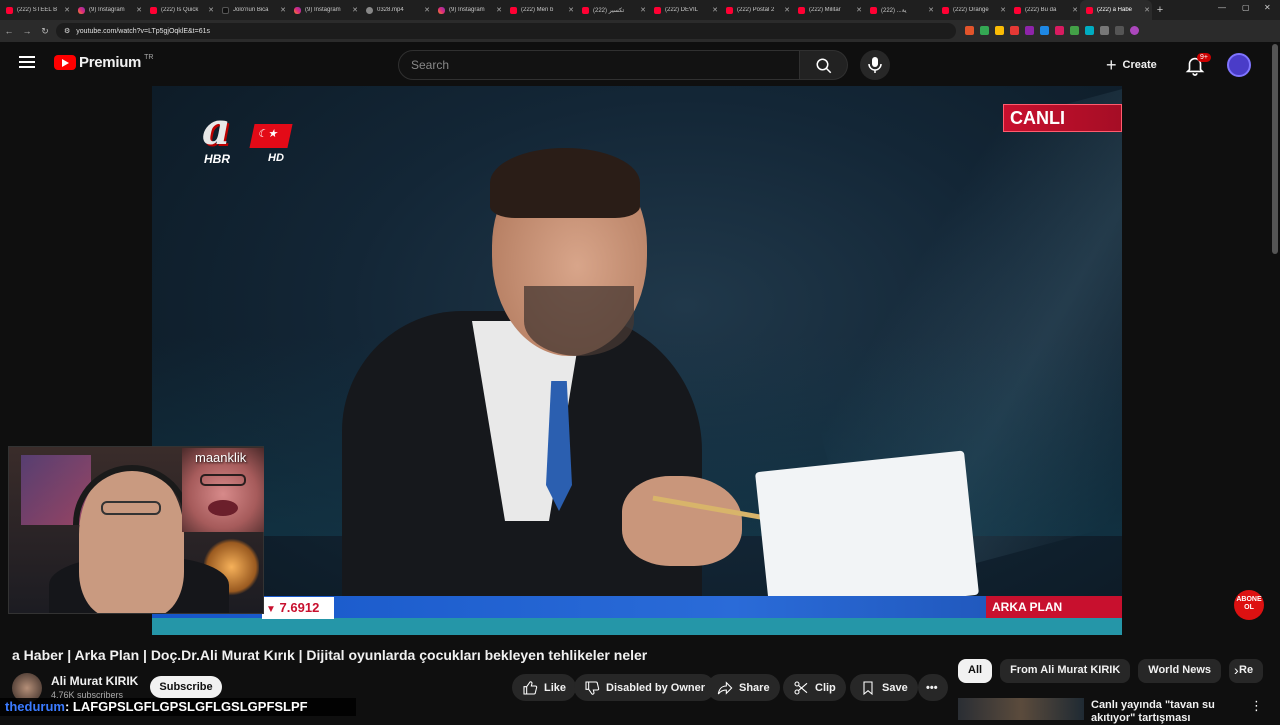  Describe the element at coordinates (1246, 7) in the screenshot. I see `maximize-icon: ▢` at that location.